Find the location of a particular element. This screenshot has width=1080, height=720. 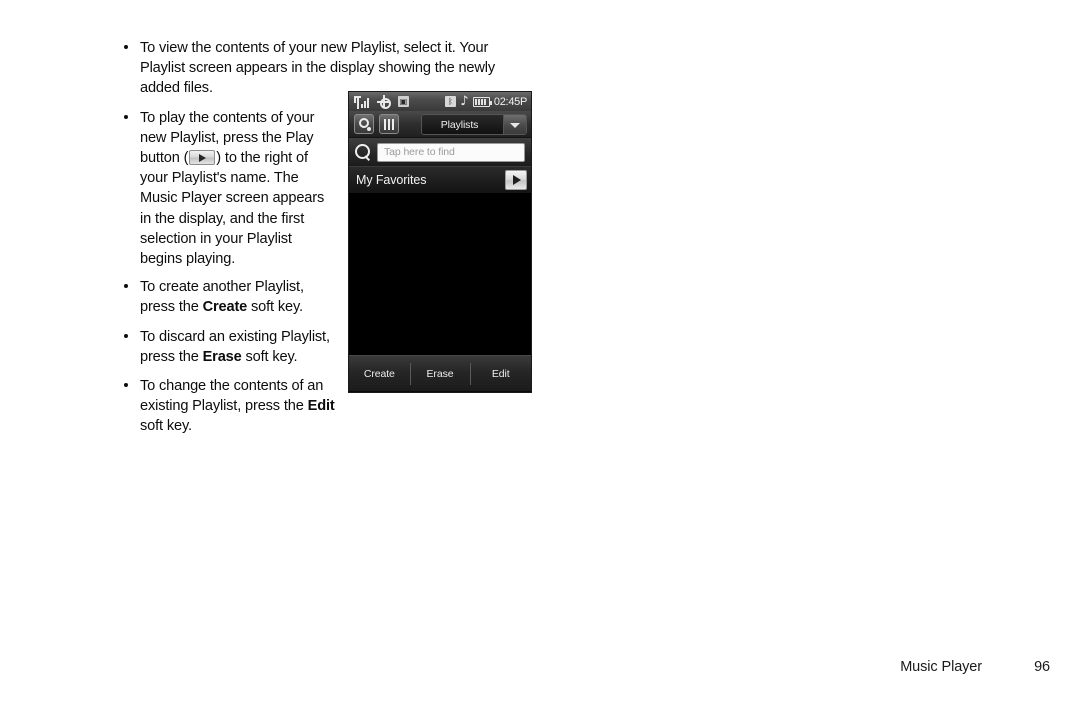

softkey-name-erase: Erase is located at coordinates (222, 356).